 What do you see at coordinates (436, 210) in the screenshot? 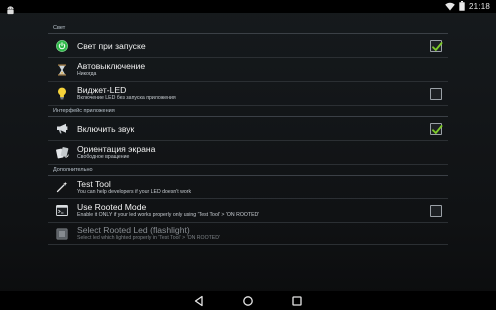
I see `checkbox-use-rooted-mode` at bounding box center [436, 210].